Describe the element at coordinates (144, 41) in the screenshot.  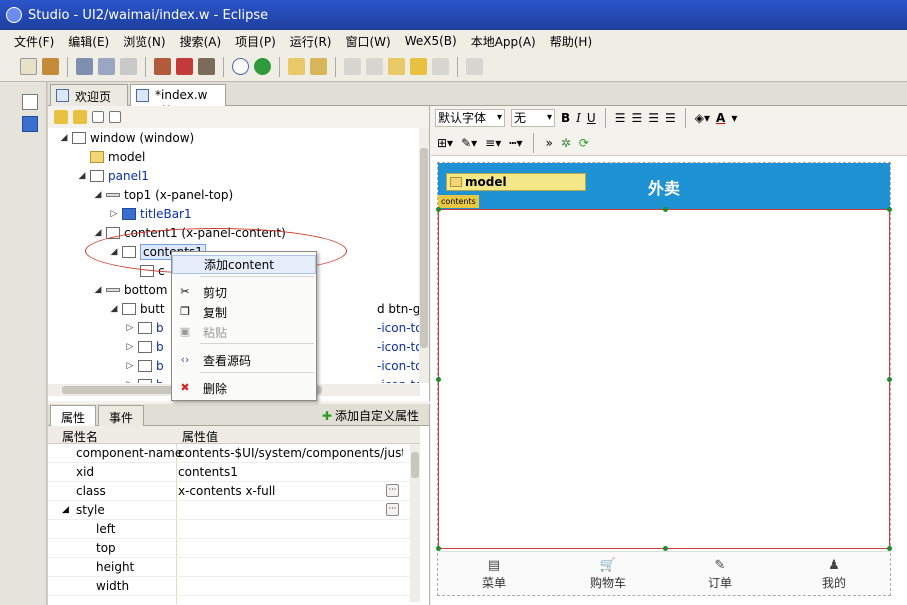
I see `menu-item: 浏览(N)` at that location.